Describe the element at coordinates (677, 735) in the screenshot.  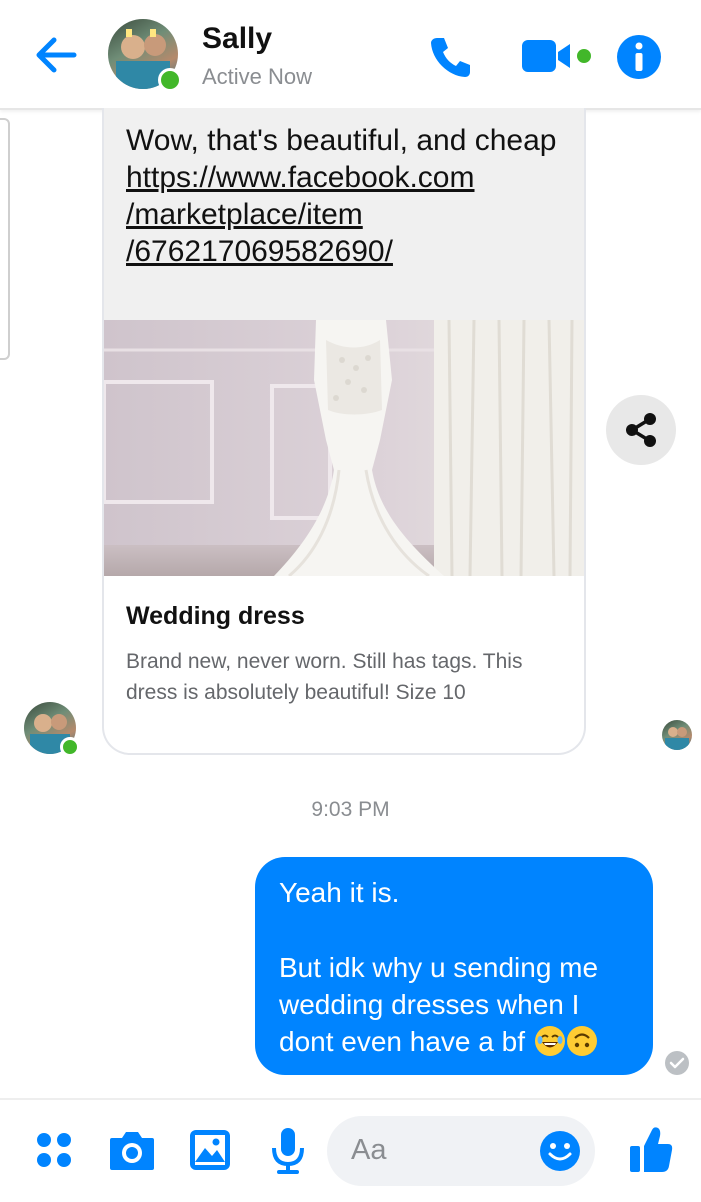
I see `read-receipt-avatar` at that location.